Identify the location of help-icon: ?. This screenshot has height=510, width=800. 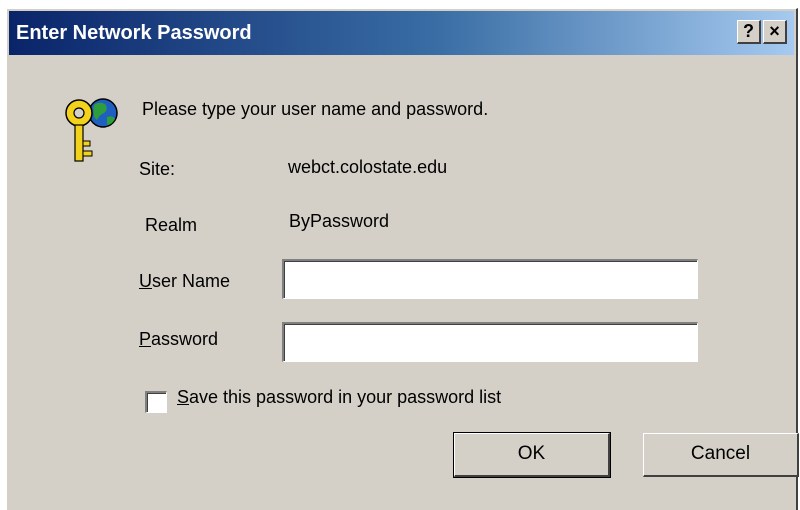
(748, 31).